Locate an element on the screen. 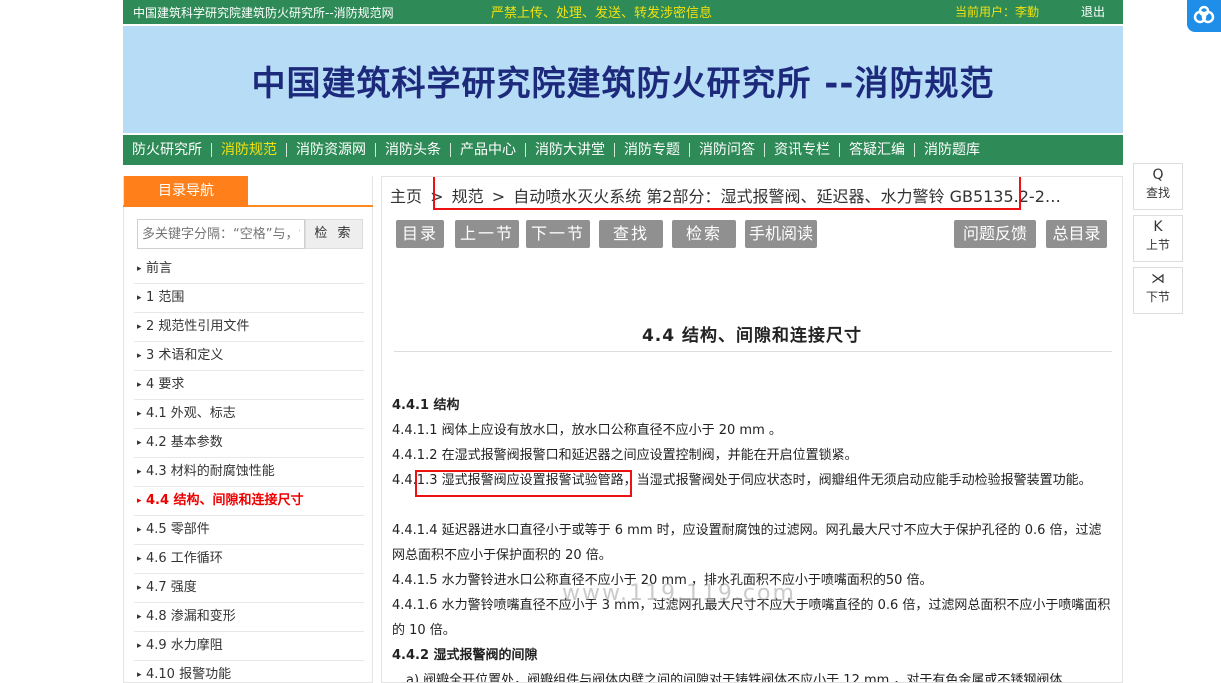 Image resolution: width=1221 pixels, height=683 pixels. float-next-label: 下节 is located at coordinates (1157, 297).